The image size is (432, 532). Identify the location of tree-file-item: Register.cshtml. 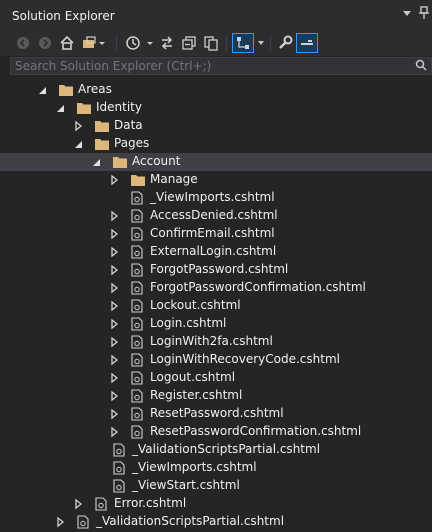
(216, 396).